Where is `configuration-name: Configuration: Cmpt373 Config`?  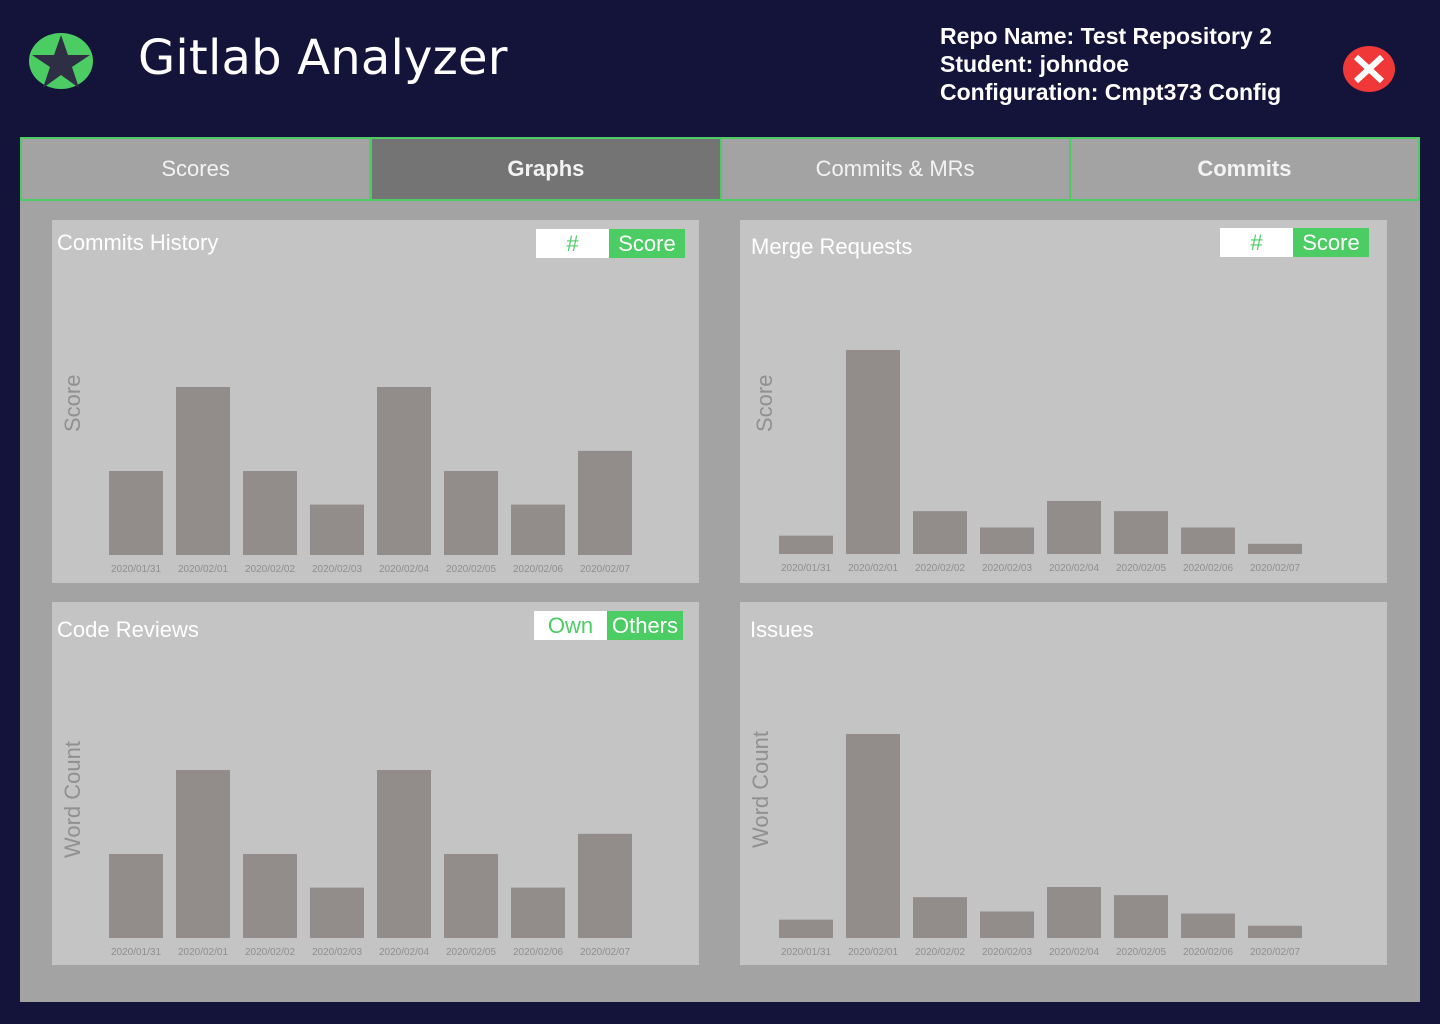
configuration-name: Configuration: Cmpt373 Config is located at coordinates (1111, 92).